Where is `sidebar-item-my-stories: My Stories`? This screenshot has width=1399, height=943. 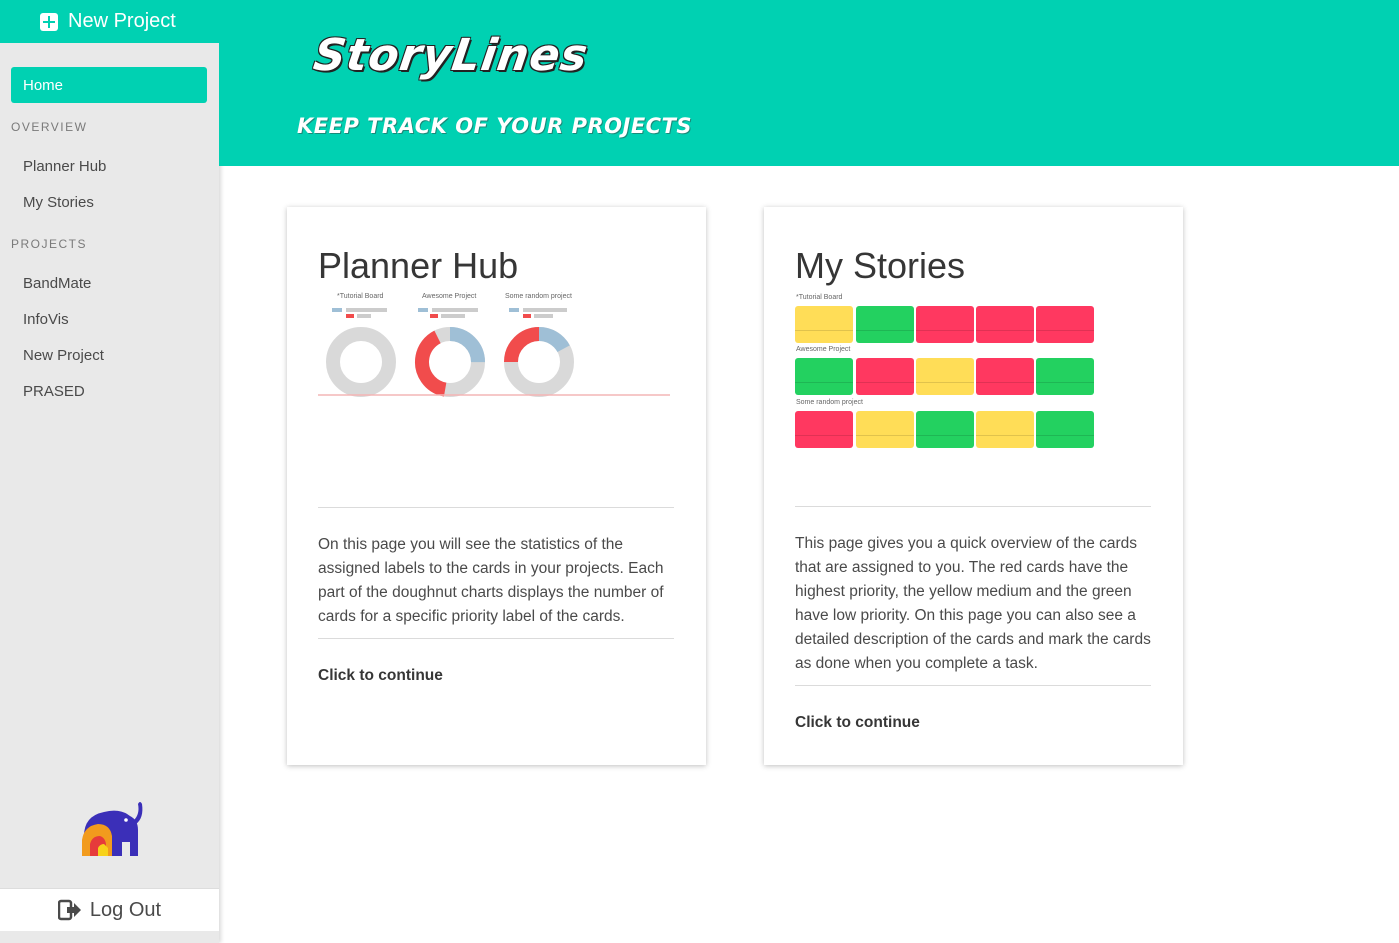 sidebar-item-my-stories: My Stories is located at coordinates (58, 202).